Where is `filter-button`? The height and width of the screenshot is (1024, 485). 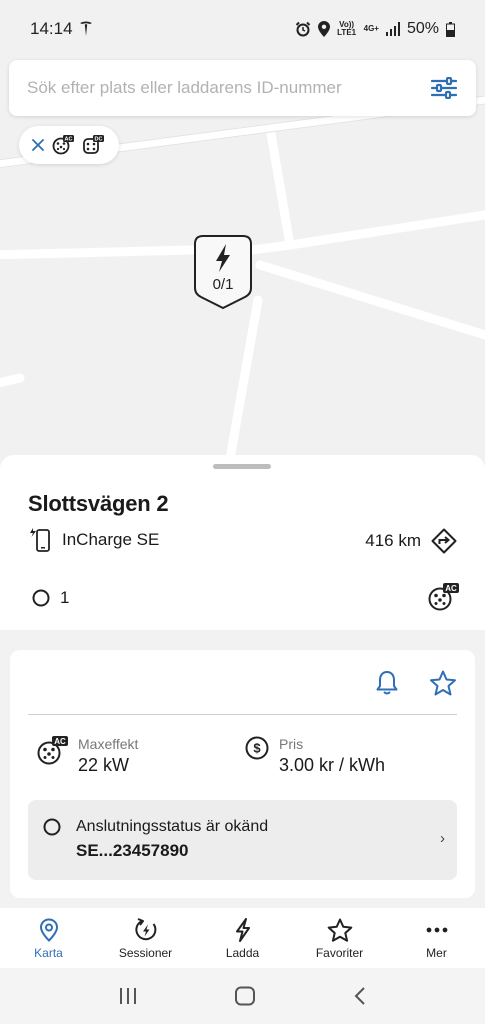
filter-button is located at coordinates (444, 88).